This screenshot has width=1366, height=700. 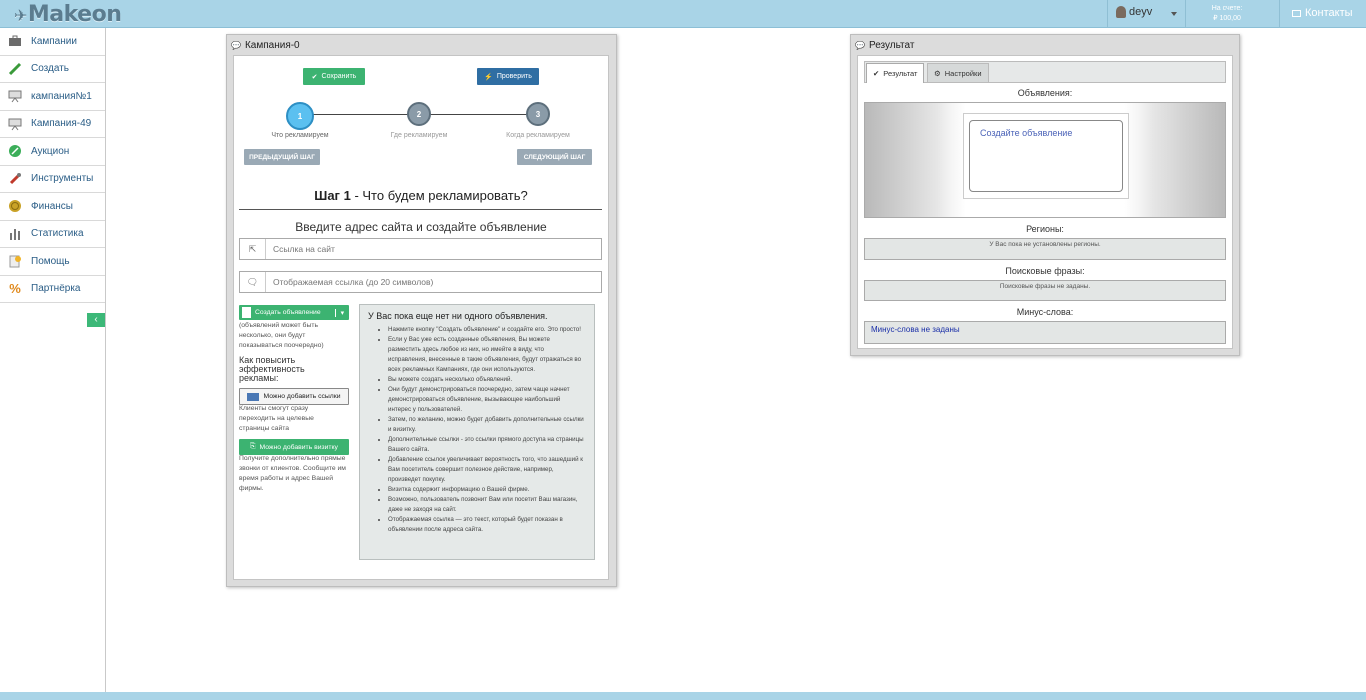 I want to click on phrases-label: Поисковые фразы:, so click(x=1045, y=271).